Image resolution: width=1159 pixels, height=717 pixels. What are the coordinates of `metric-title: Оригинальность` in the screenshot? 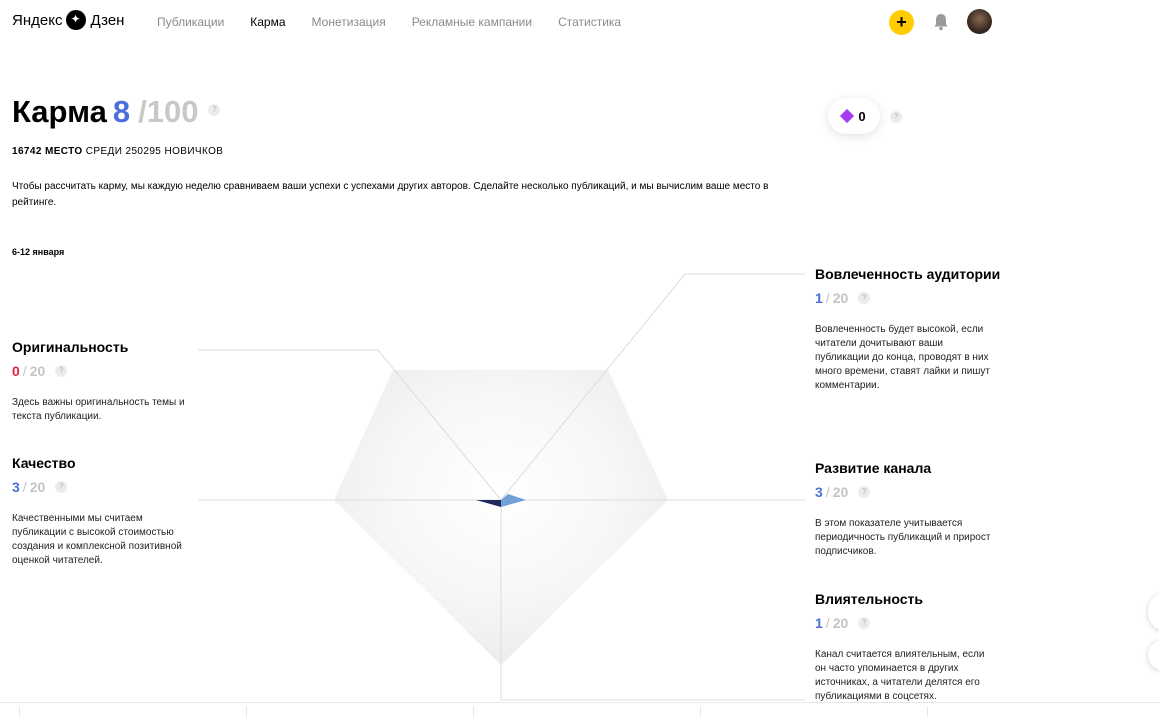 It's located at (70, 347).